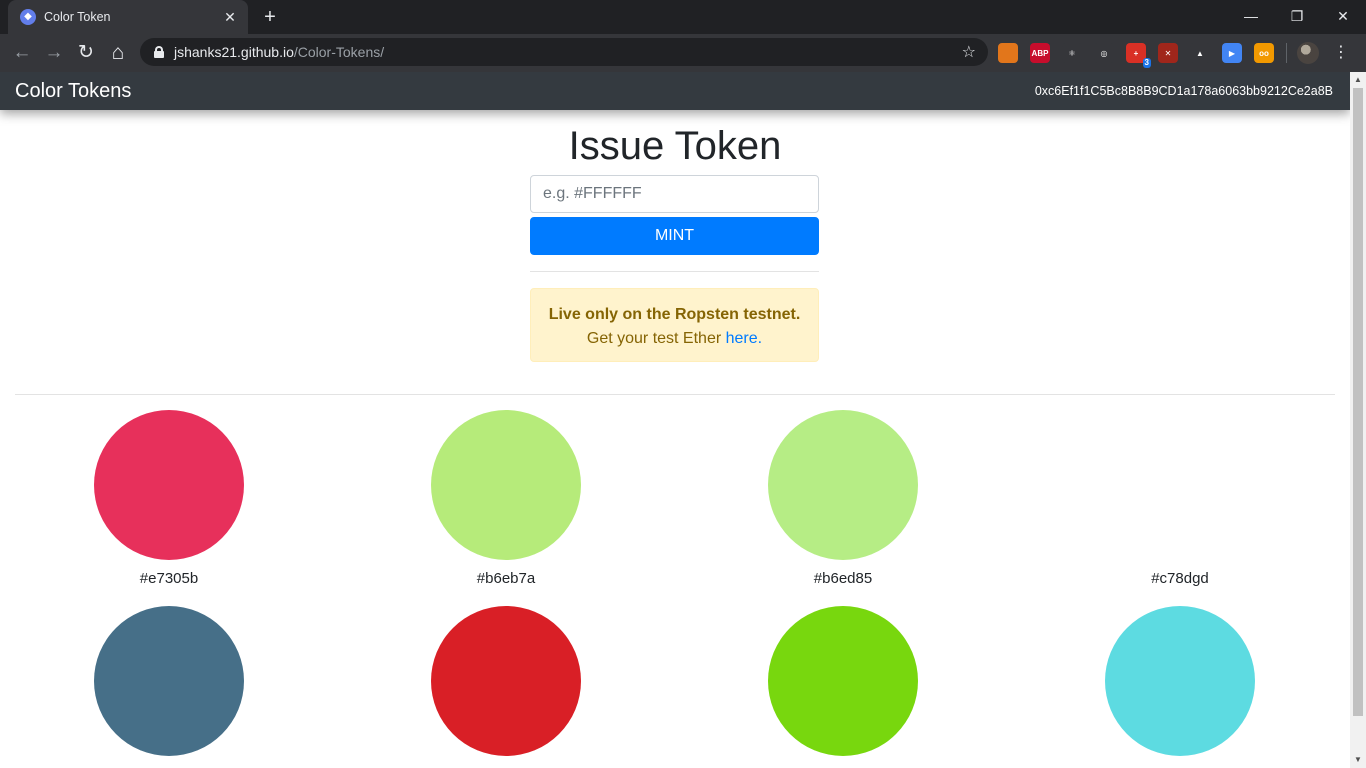  Describe the element at coordinates (674, 314) in the screenshot. I see `alert-heading: Live only on the Ropsten testnet.` at that location.